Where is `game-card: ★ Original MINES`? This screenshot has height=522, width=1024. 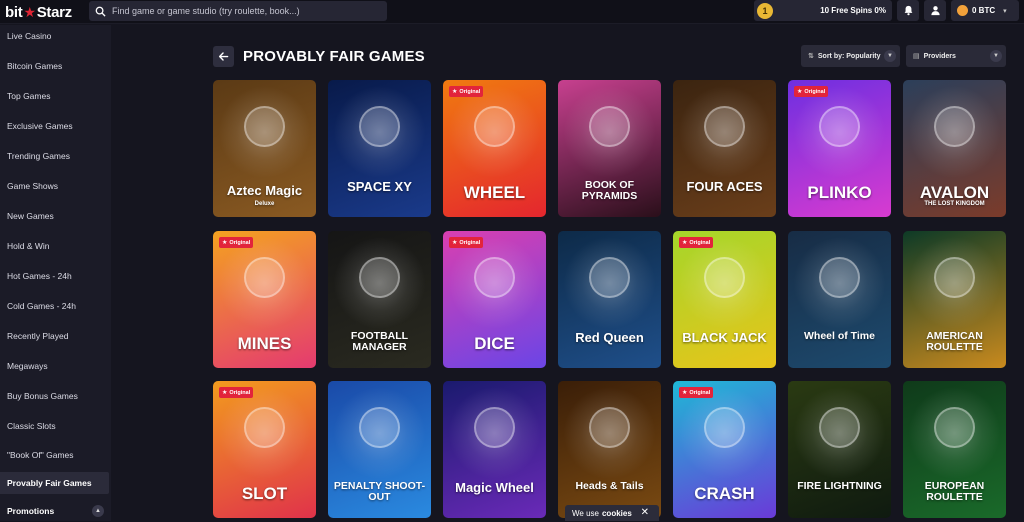
game-card: ★ Original MINES is located at coordinates (264, 299).